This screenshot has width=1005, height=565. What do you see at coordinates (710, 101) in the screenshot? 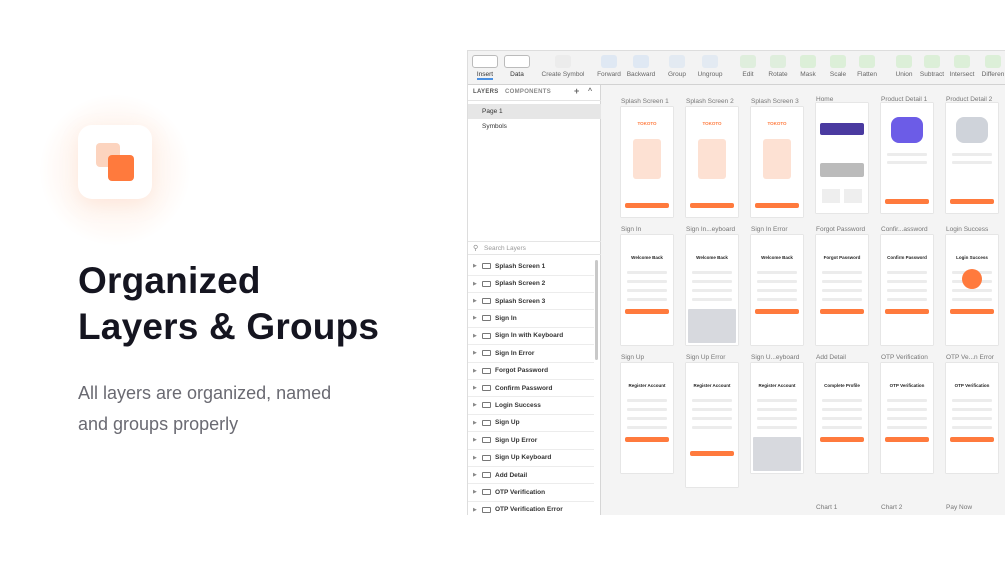
I see `artboard-label: Splash Screen 2` at bounding box center [710, 101].